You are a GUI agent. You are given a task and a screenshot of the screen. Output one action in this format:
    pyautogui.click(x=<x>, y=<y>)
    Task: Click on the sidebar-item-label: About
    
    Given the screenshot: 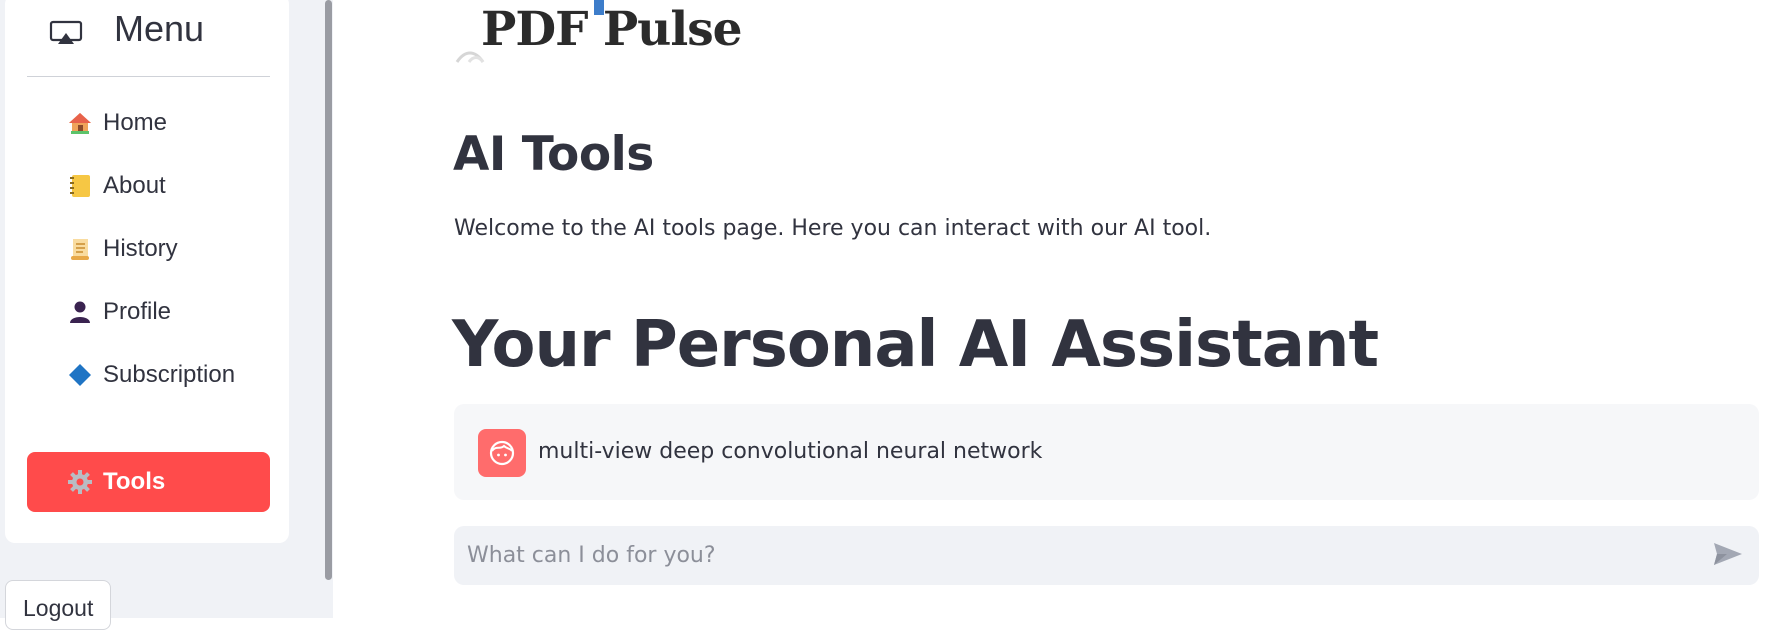 What is the action you would take?
    pyautogui.click(x=134, y=185)
    